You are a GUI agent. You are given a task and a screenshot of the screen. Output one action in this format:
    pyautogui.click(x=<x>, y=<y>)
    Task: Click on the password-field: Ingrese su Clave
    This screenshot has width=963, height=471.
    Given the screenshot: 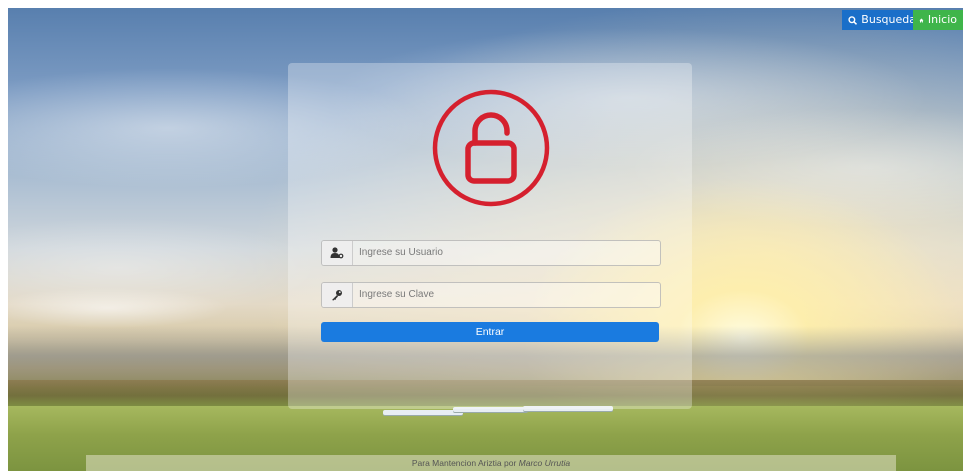 What is the action you would take?
    pyautogui.click(x=491, y=295)
    